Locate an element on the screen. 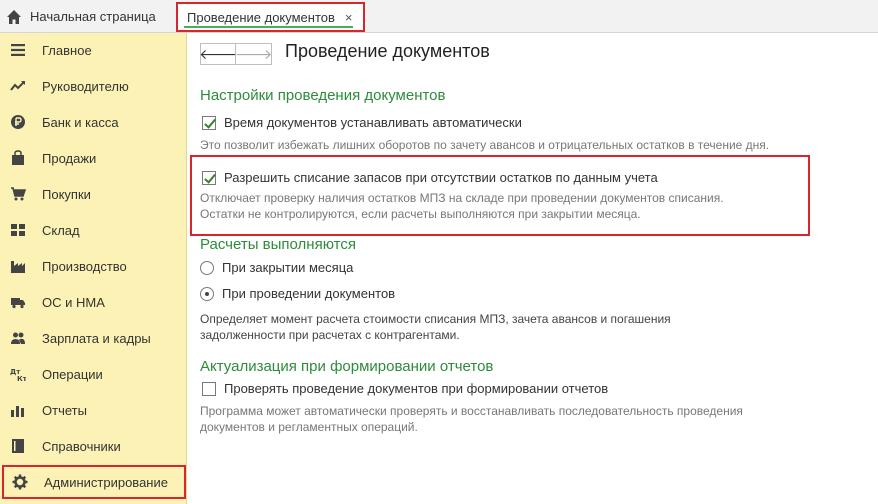 This screenshot has height=504, width=878. bar-chart-icon is located at coordinates (17, 411).